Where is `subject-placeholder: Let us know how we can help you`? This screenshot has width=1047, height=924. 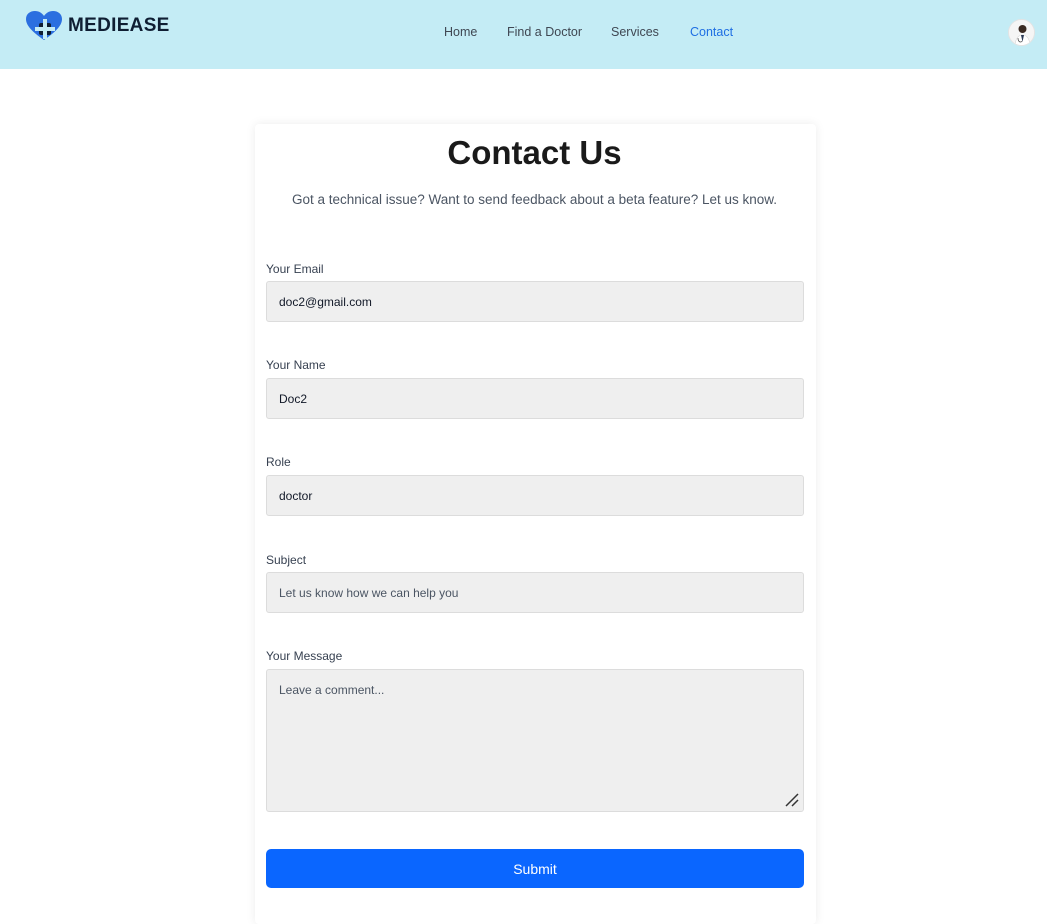
subject-placeholder: Let us know how we can help you is located at coordinates (369, 592).